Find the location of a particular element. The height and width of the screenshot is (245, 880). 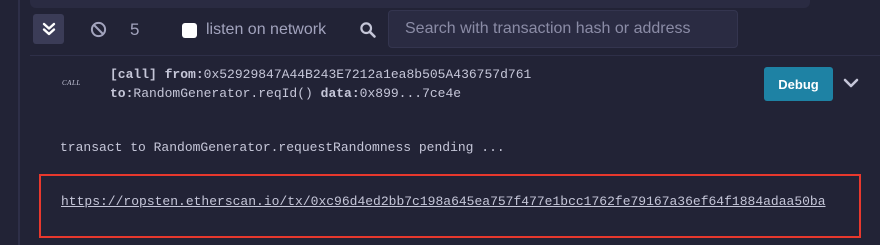

double-chevron-down-icon is located at coordinates (48, 29).